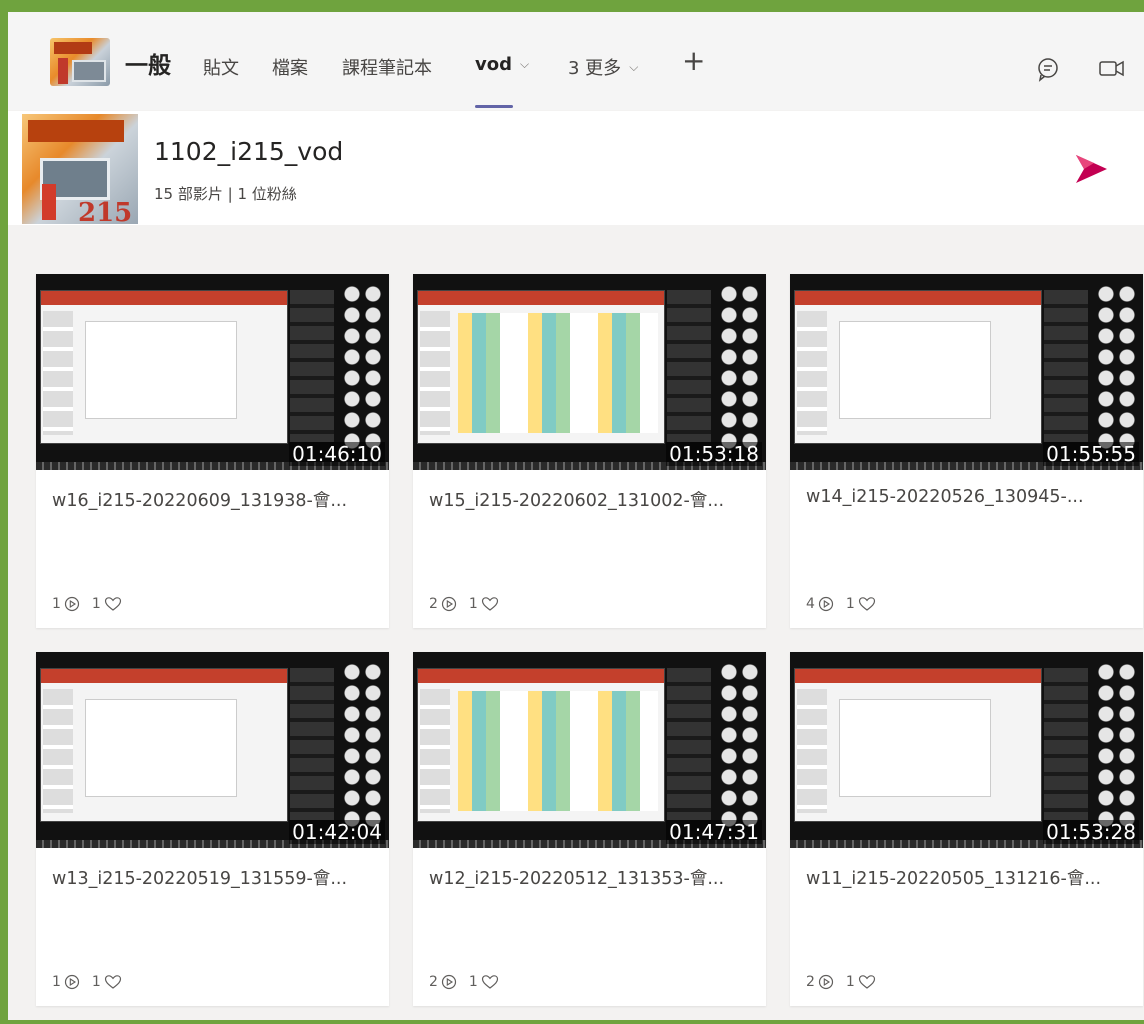 This screenshot has height=1024, width=1144. I want to click on video-card: 01:53:18 w15_i215-20220602_131002-會... 2 1, so click(589, 451).